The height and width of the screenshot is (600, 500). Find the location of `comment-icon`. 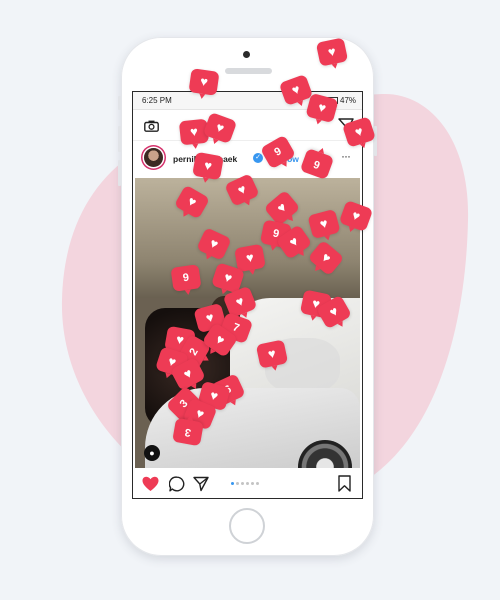

comment-icon is located at coordinates (177, 484).